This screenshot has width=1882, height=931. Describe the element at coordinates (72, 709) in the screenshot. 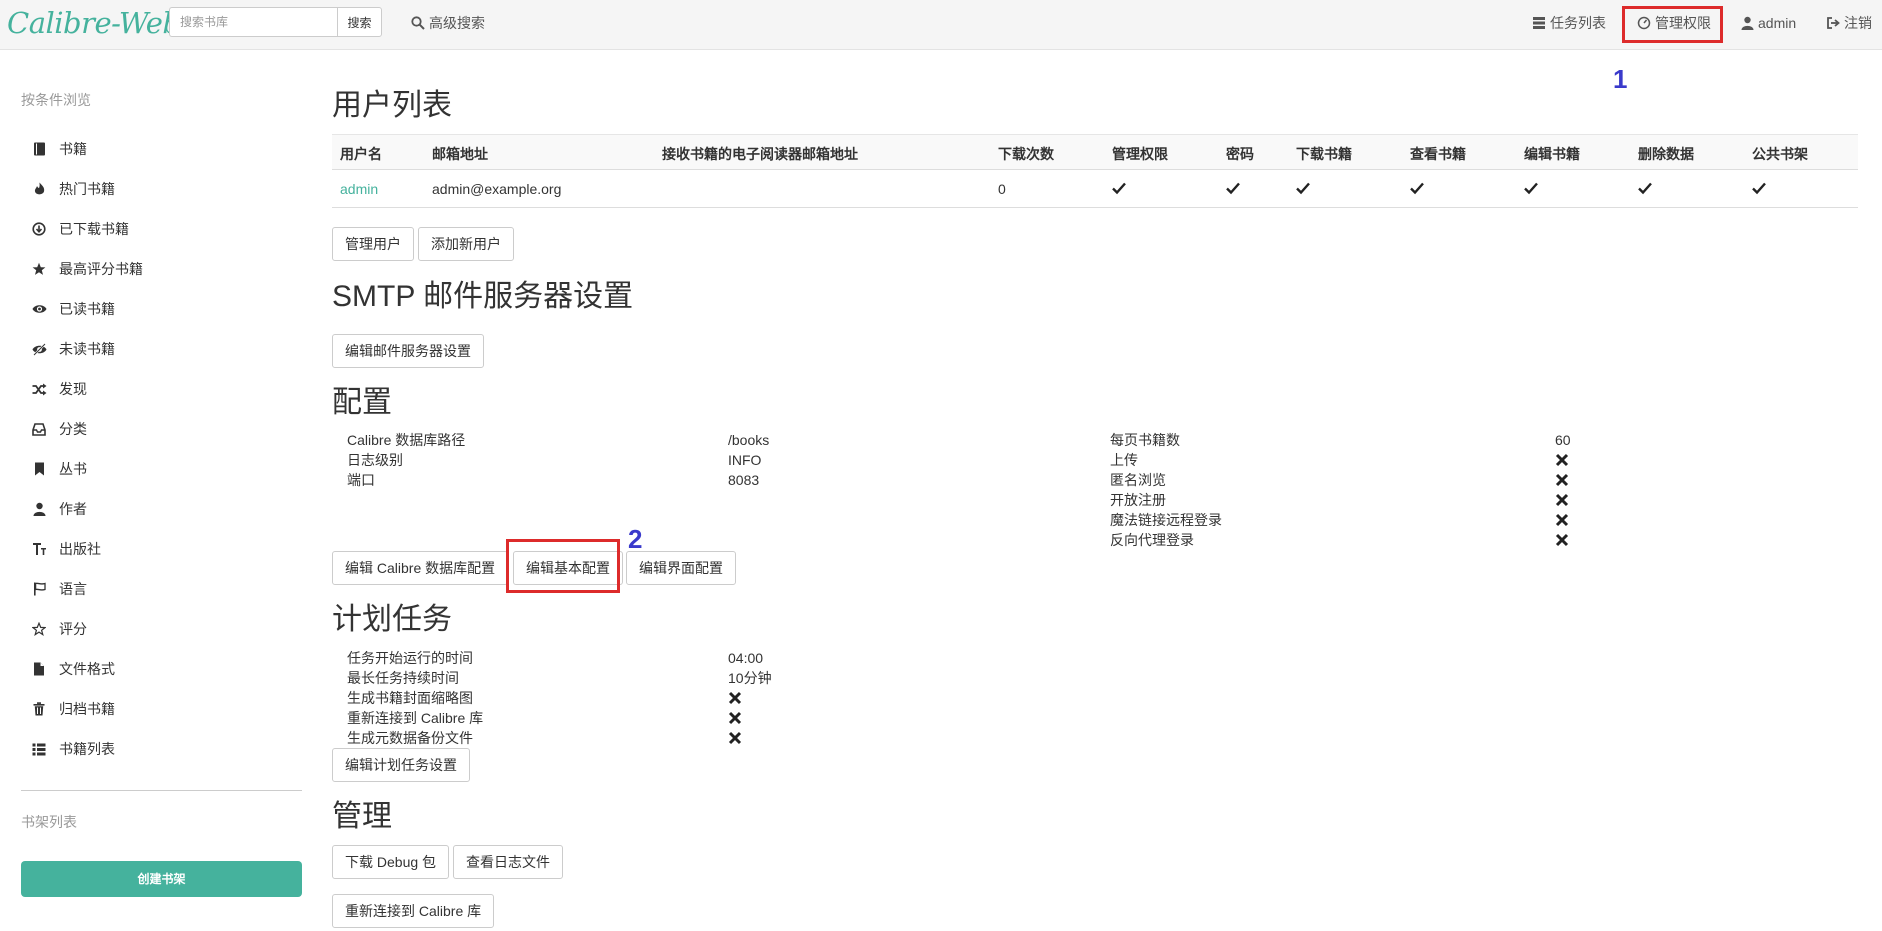

I see `sidebar-item: 归档书籍` at that location.